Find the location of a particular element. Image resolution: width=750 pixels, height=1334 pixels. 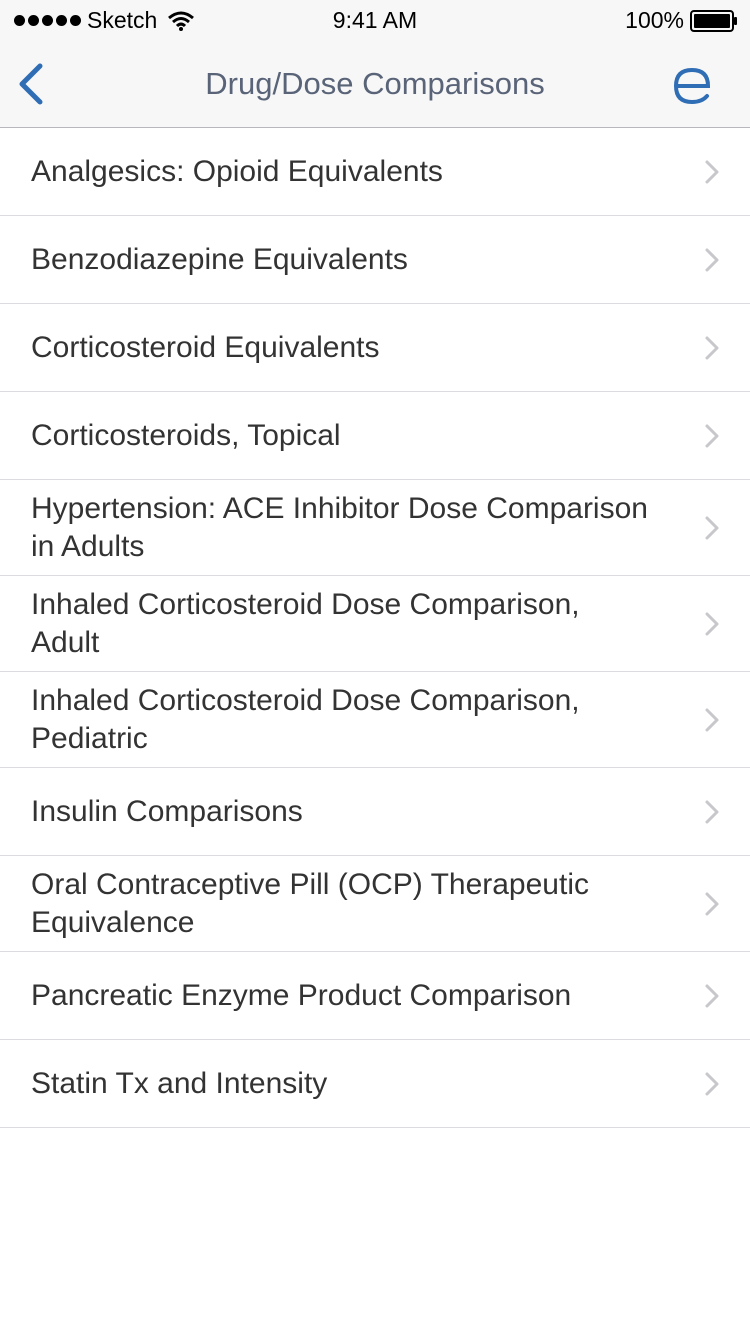

list-item: Benzodiazepine Equivalents is located at coordinates (375, 260).